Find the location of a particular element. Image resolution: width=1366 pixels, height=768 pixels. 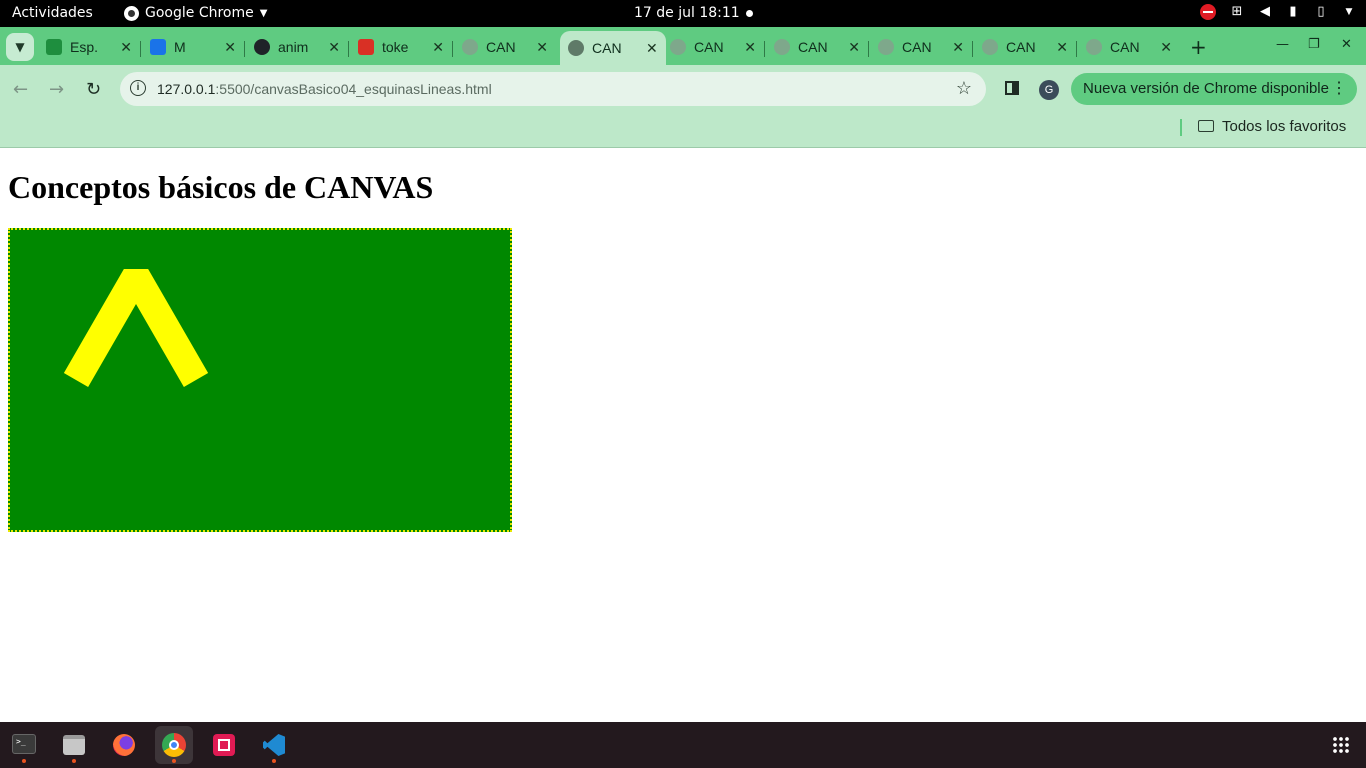

app-menu-label: Google Chrome is located at coordinates (199, 13).